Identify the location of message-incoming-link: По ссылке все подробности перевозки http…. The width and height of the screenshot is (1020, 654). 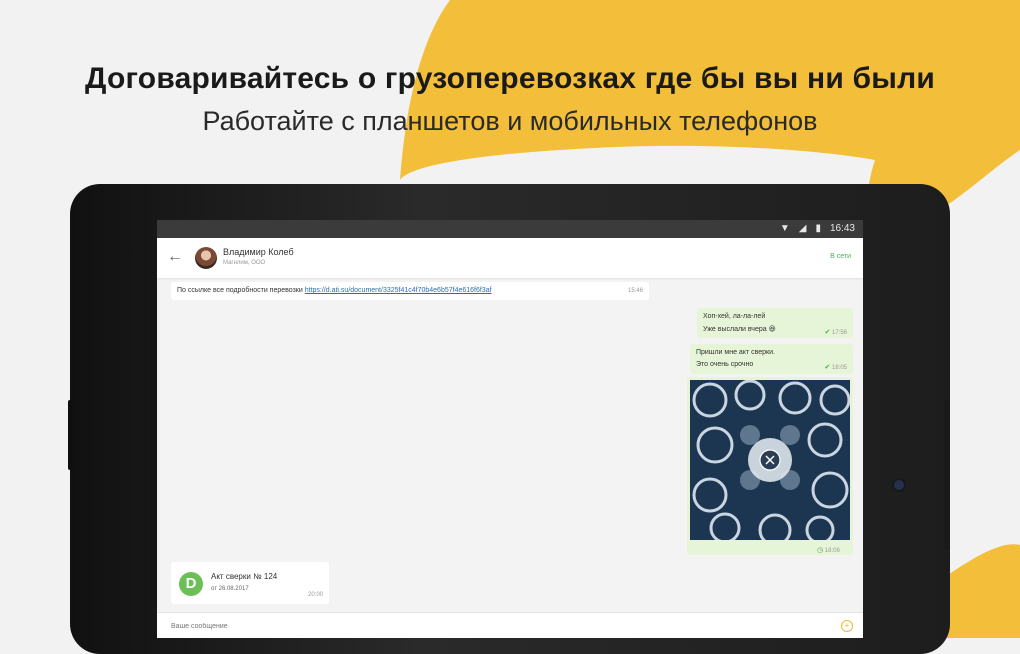
(410, 291).